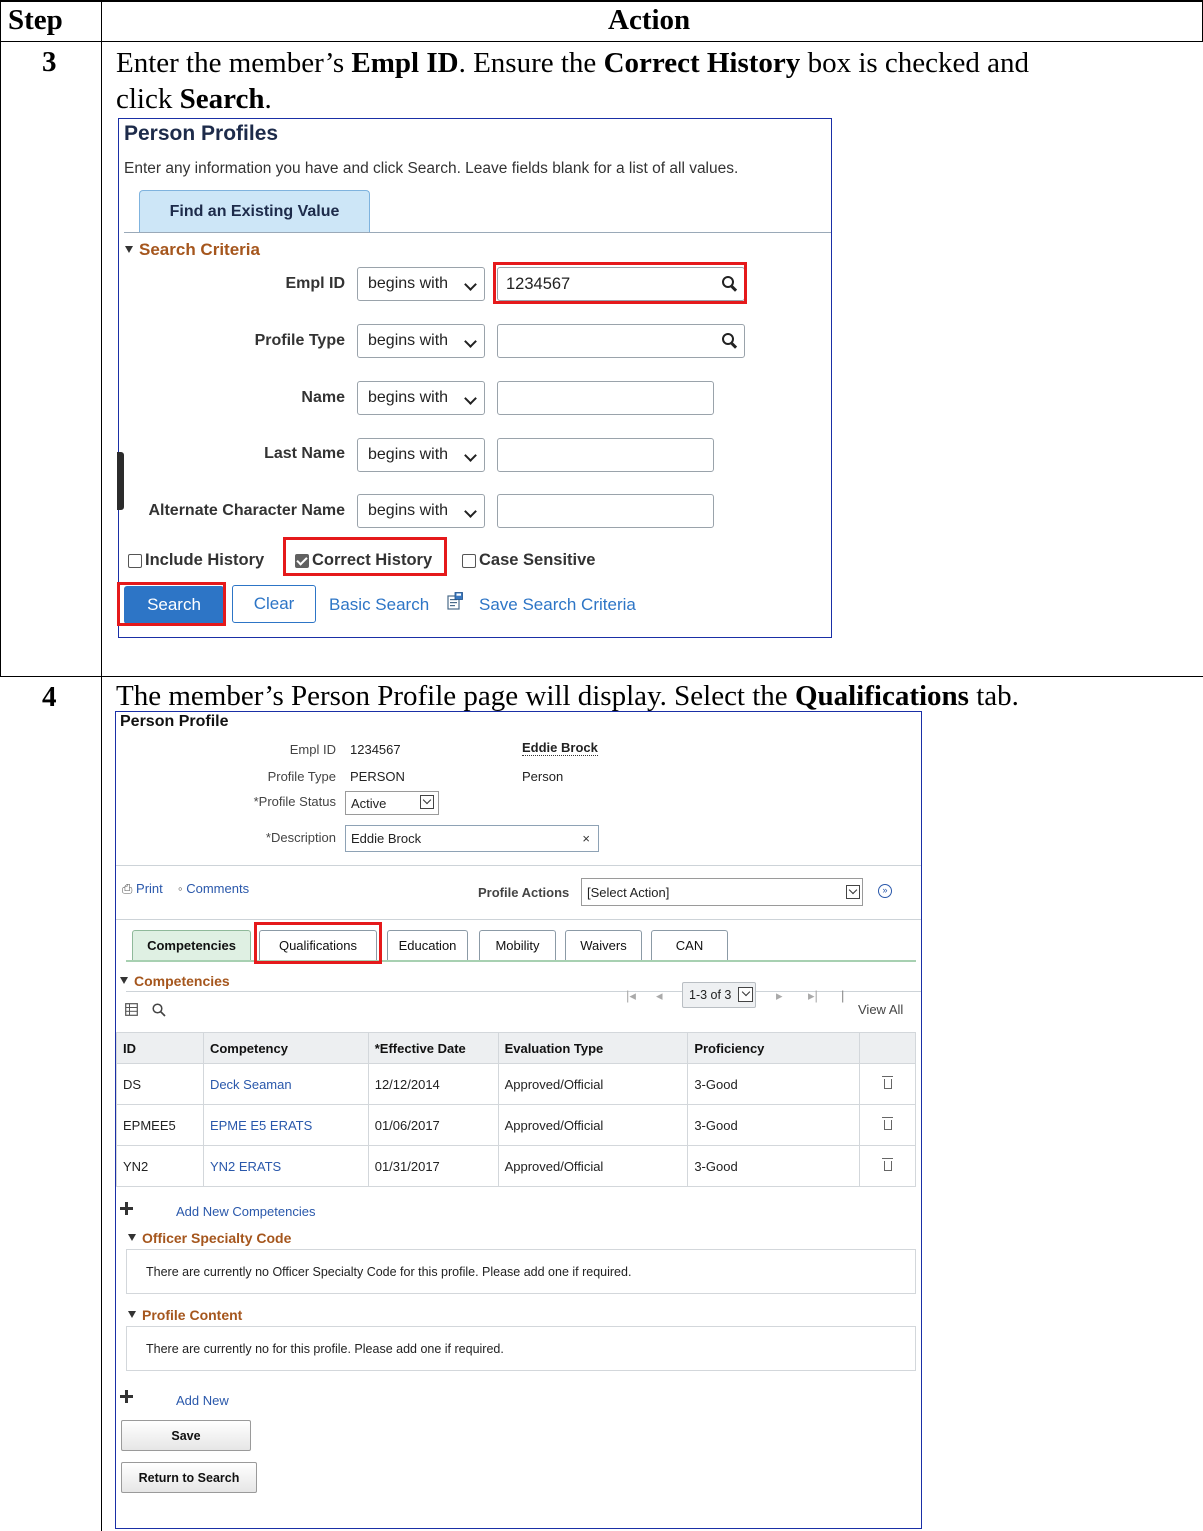  Describe the element at coordinates (472, 838) in the screenshot. I see `description-input: Eddie Brock ×` at that location.